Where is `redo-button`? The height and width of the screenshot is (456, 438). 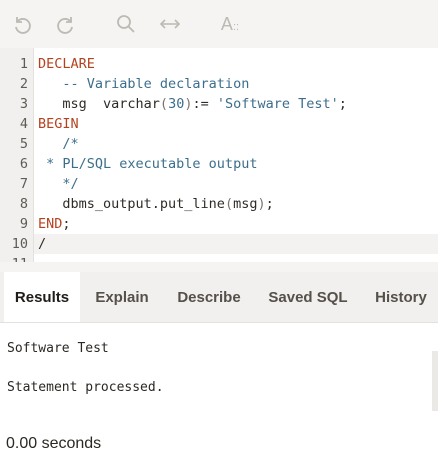 redo-button is located at coordinates (66, 24).